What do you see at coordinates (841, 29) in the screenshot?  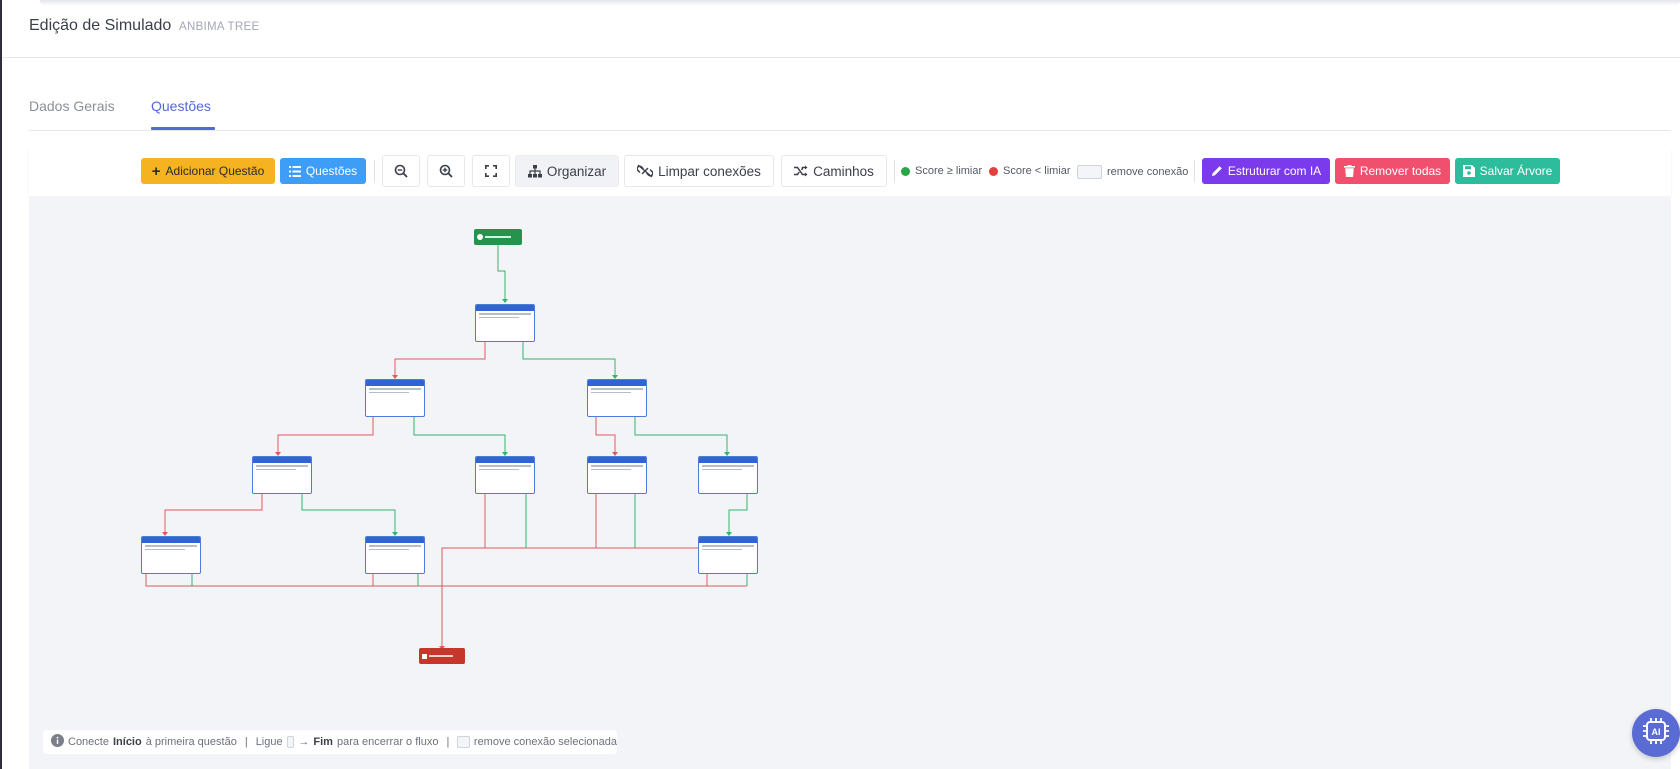 I see `page-header: Edição de Simulado ANBIMA TREE` at bounding box center [841, 29].